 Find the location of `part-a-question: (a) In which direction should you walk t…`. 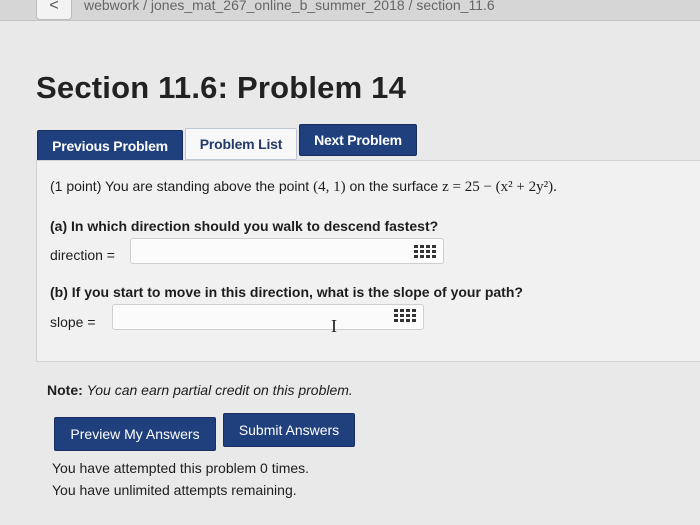

part-a-question: (a) In which direction should you walk t… is located at coordinates (244, 226).